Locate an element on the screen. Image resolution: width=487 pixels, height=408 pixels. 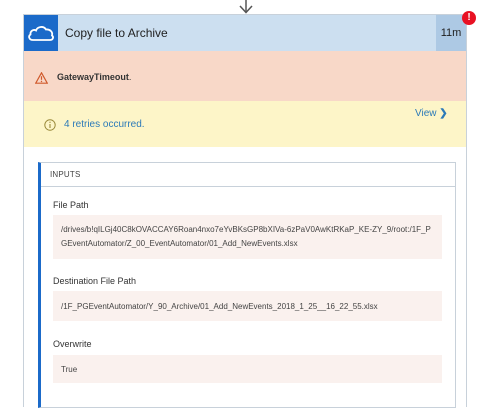
view-retries-link: View ❯ is located at coordinates (431, 113).